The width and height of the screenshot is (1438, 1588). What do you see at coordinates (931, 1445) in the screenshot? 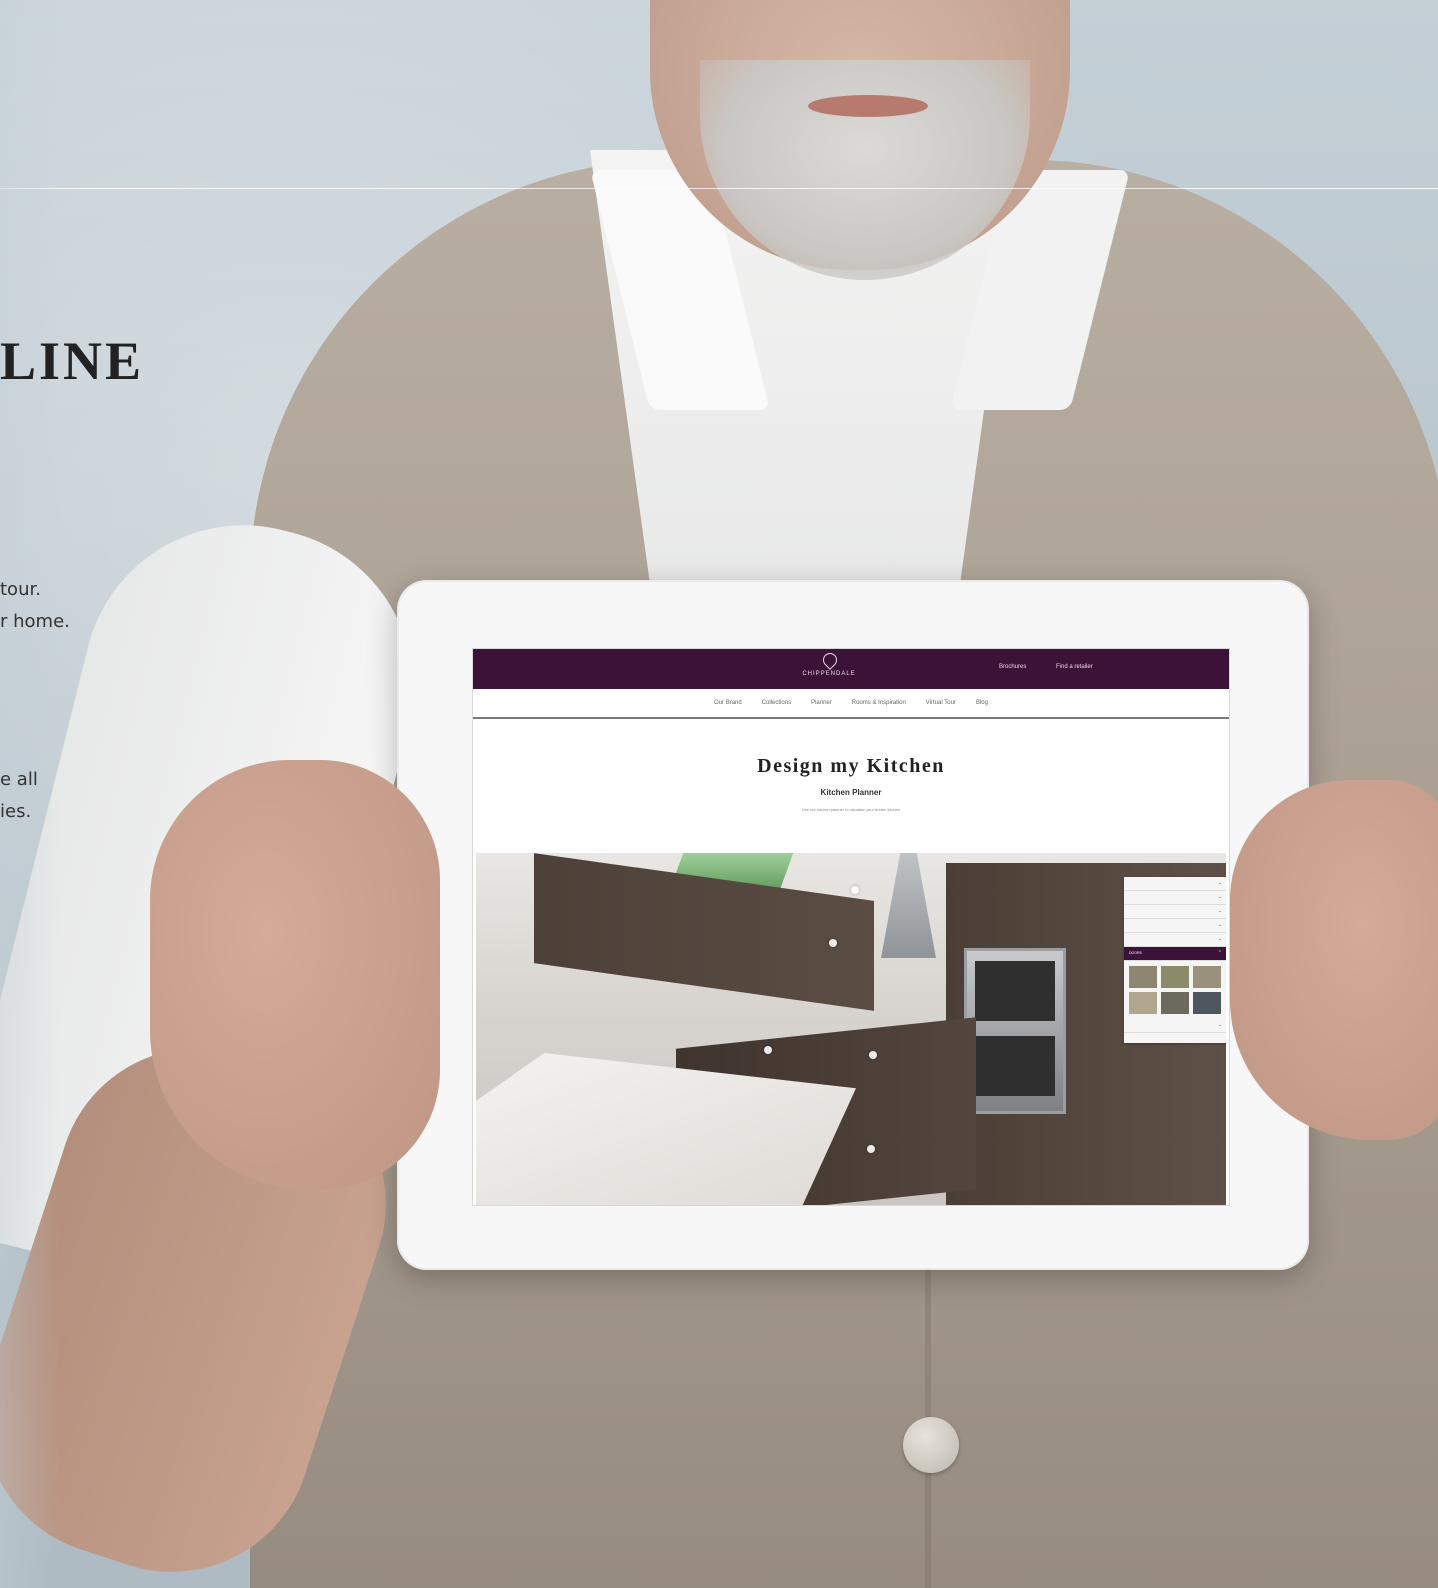
I see `cardigan-button` at bounding box center [931, 1445].